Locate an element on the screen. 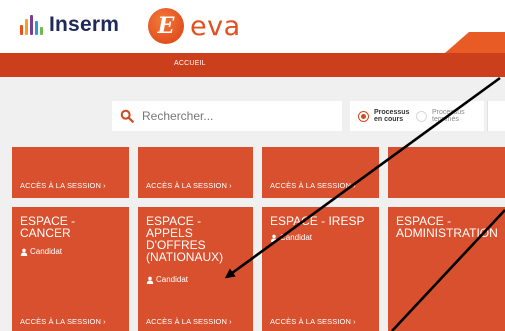 The height and width of the screenshot is (331, 505). search-icon is located at coordinates (127, 116).